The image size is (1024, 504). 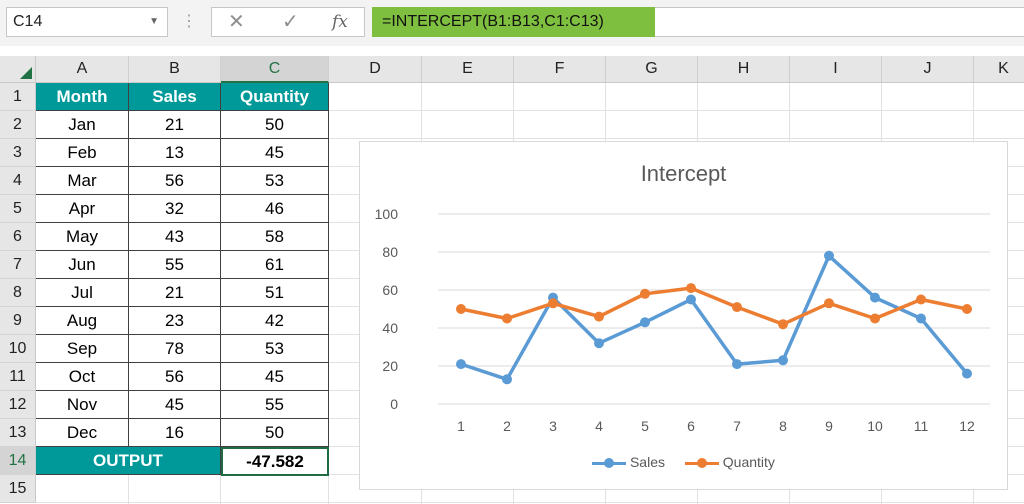 I want to click on table-cell-sales: 23, so click(x=175, y=321).